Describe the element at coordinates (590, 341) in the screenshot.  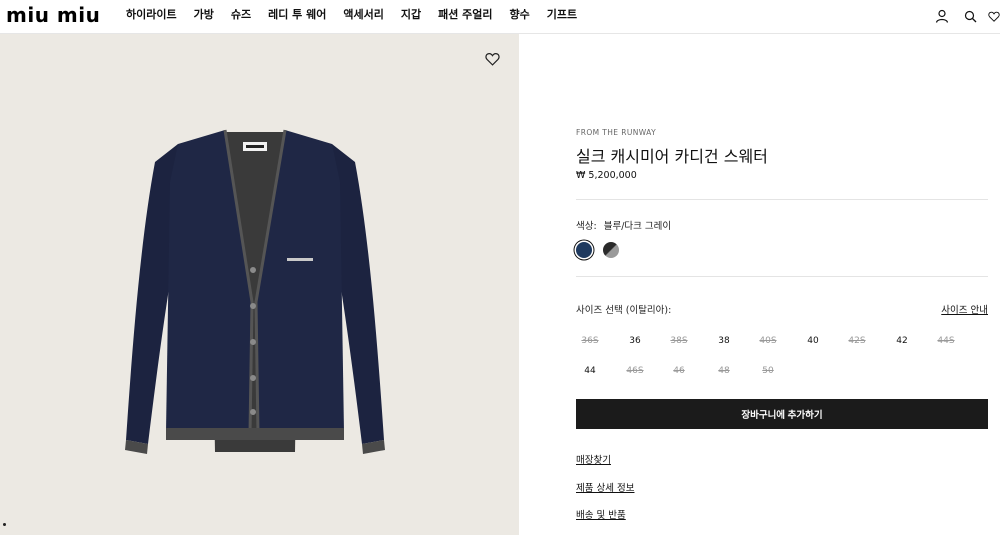
I see `size-option: 36S` at that location.